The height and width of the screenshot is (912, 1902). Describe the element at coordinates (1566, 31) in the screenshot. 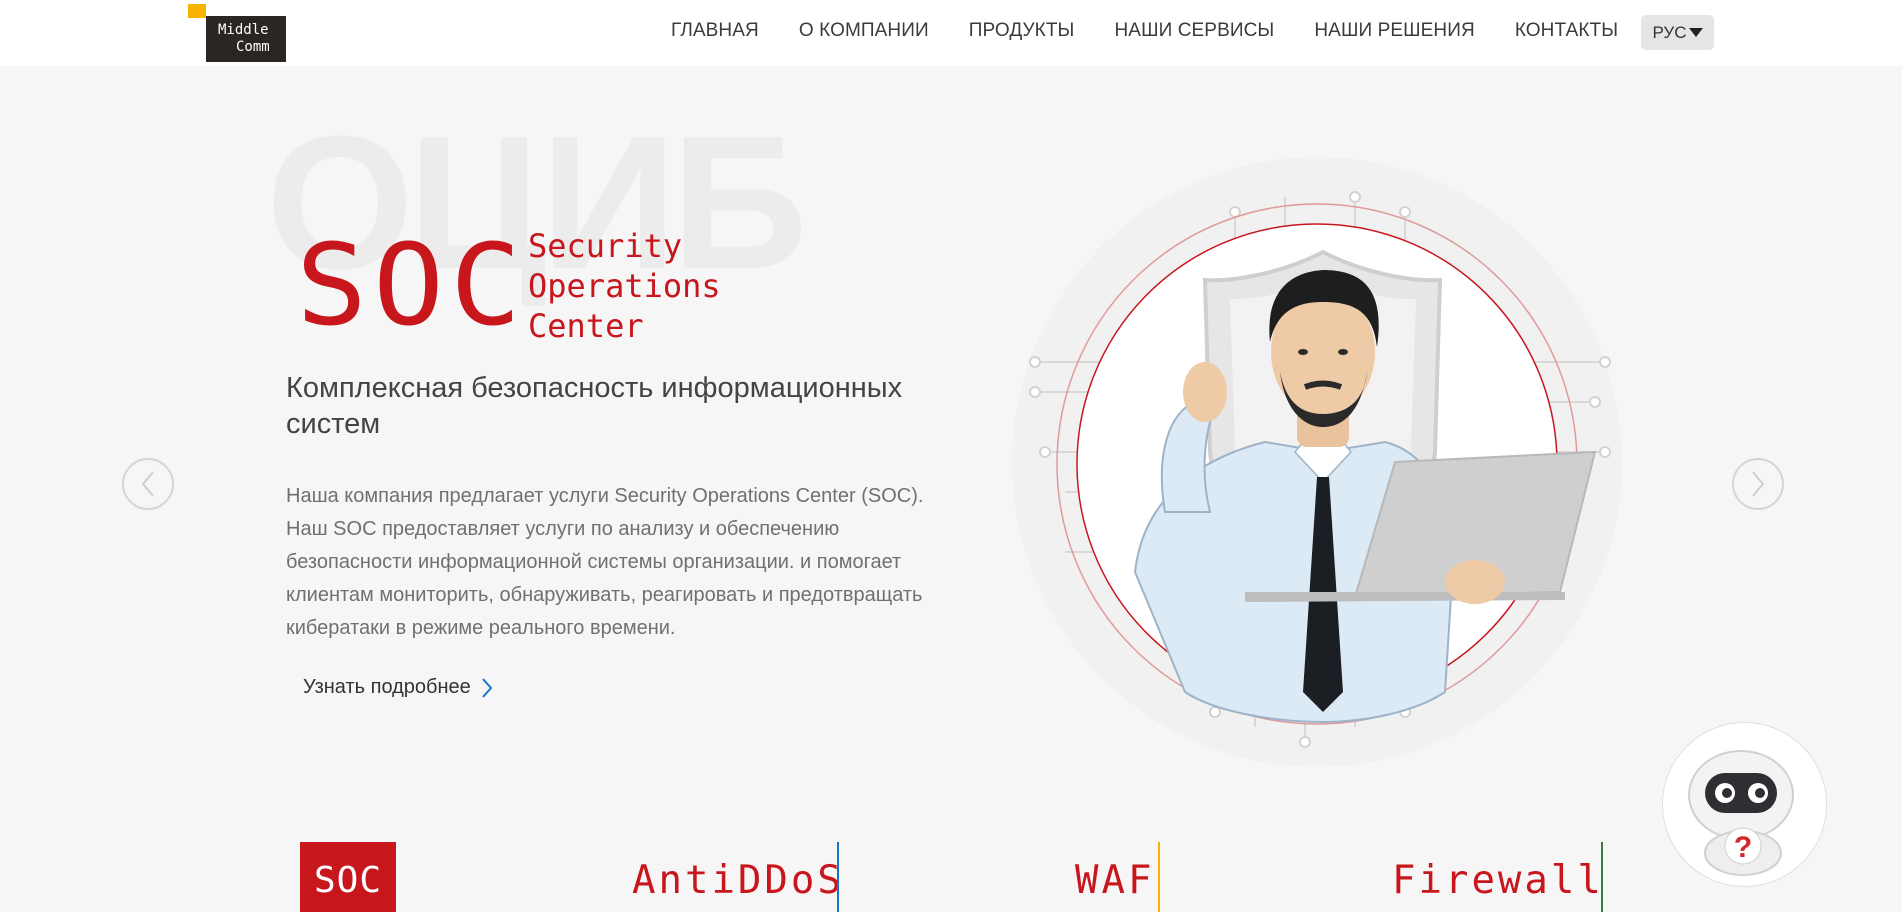

I see `nav-item-contacts: КОНТАКТЫ` at that location.